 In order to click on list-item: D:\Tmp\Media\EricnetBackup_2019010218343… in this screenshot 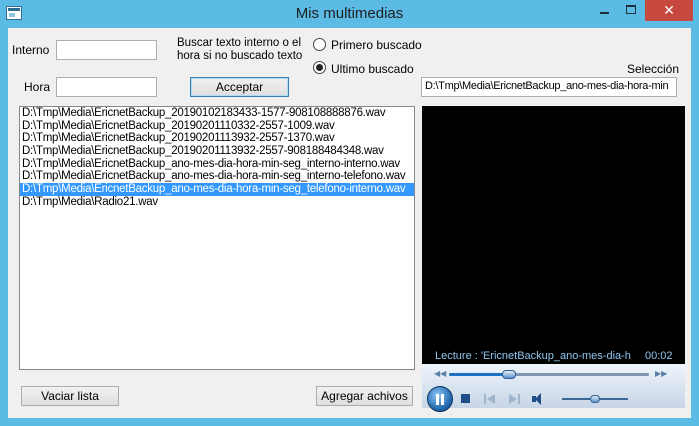, I will do `click(217, 113)`.